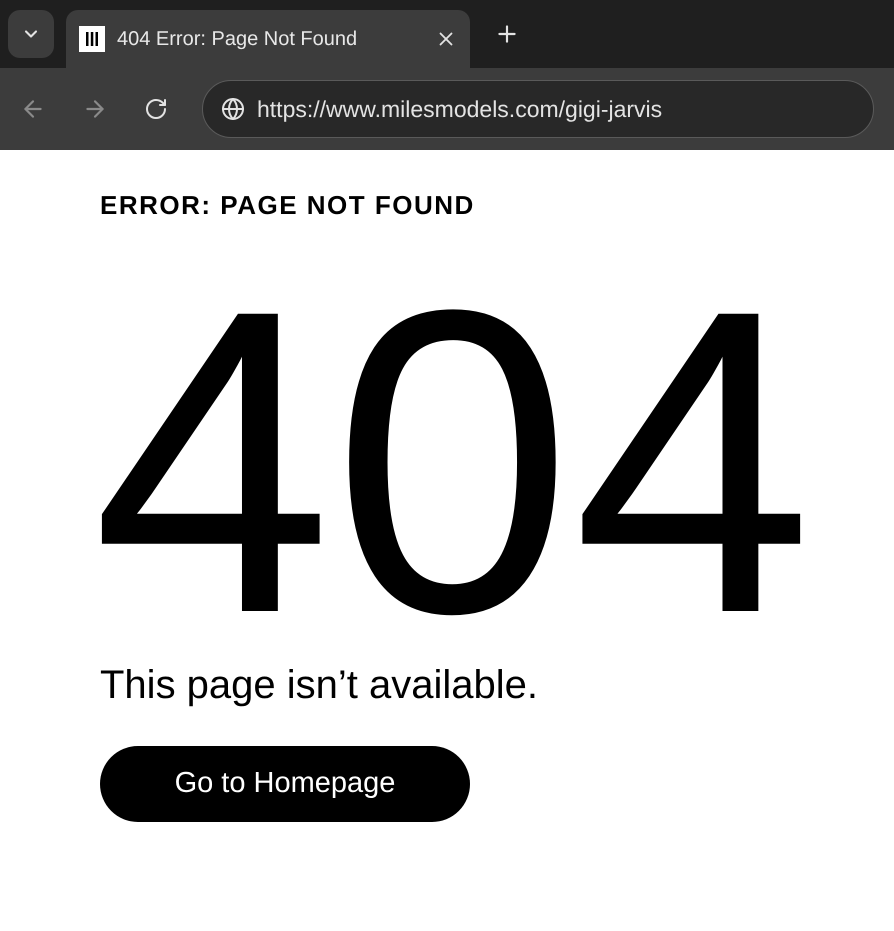  What do you see at coordinates (320, 685) in the screenshot?
I see `error-message: This page isn’t available.` at bounding box center [320, 685].